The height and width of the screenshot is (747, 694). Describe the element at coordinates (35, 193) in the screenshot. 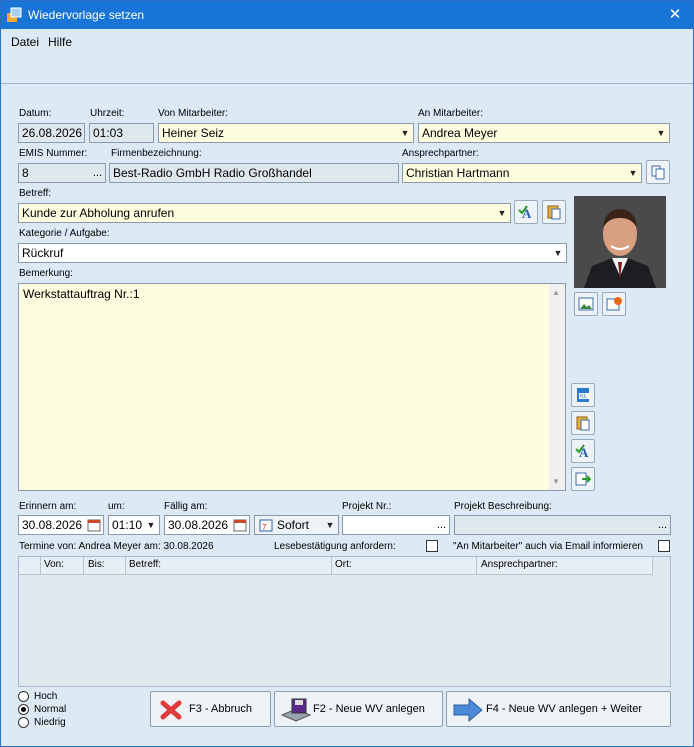

I see `betreff-label: Betreff:` at that location.